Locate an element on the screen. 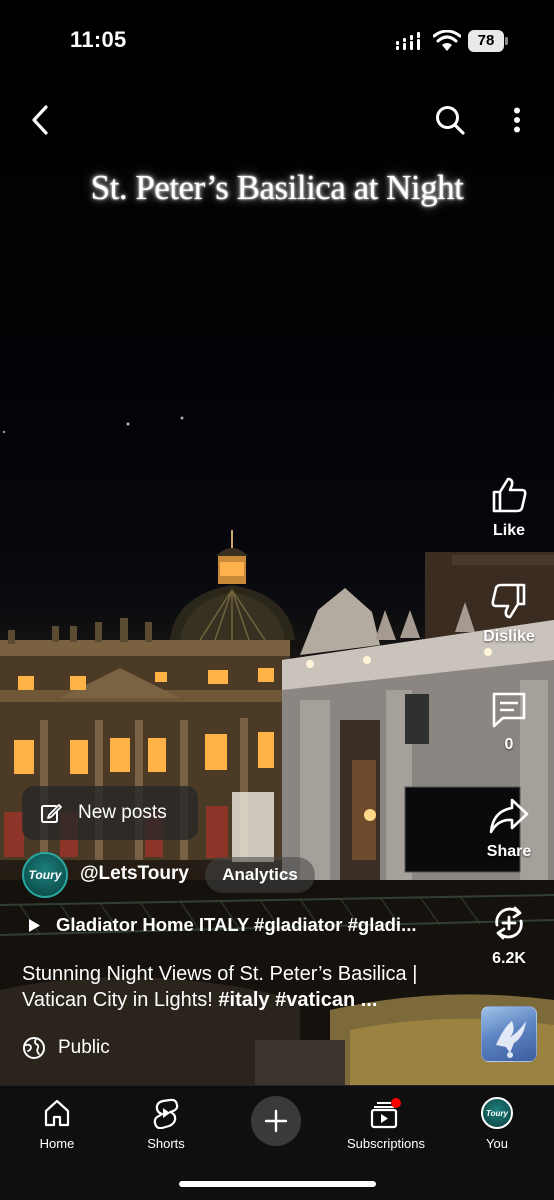 The height and width of the screenshot is (1200, 554). like-button: Like is located at coordinates (509, 507).